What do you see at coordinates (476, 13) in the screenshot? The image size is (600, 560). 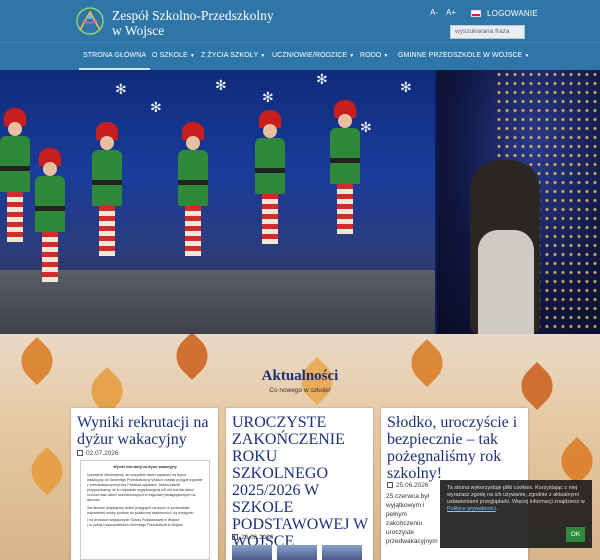 I see `pl-flag-icon` at bounding box center [476, 13].